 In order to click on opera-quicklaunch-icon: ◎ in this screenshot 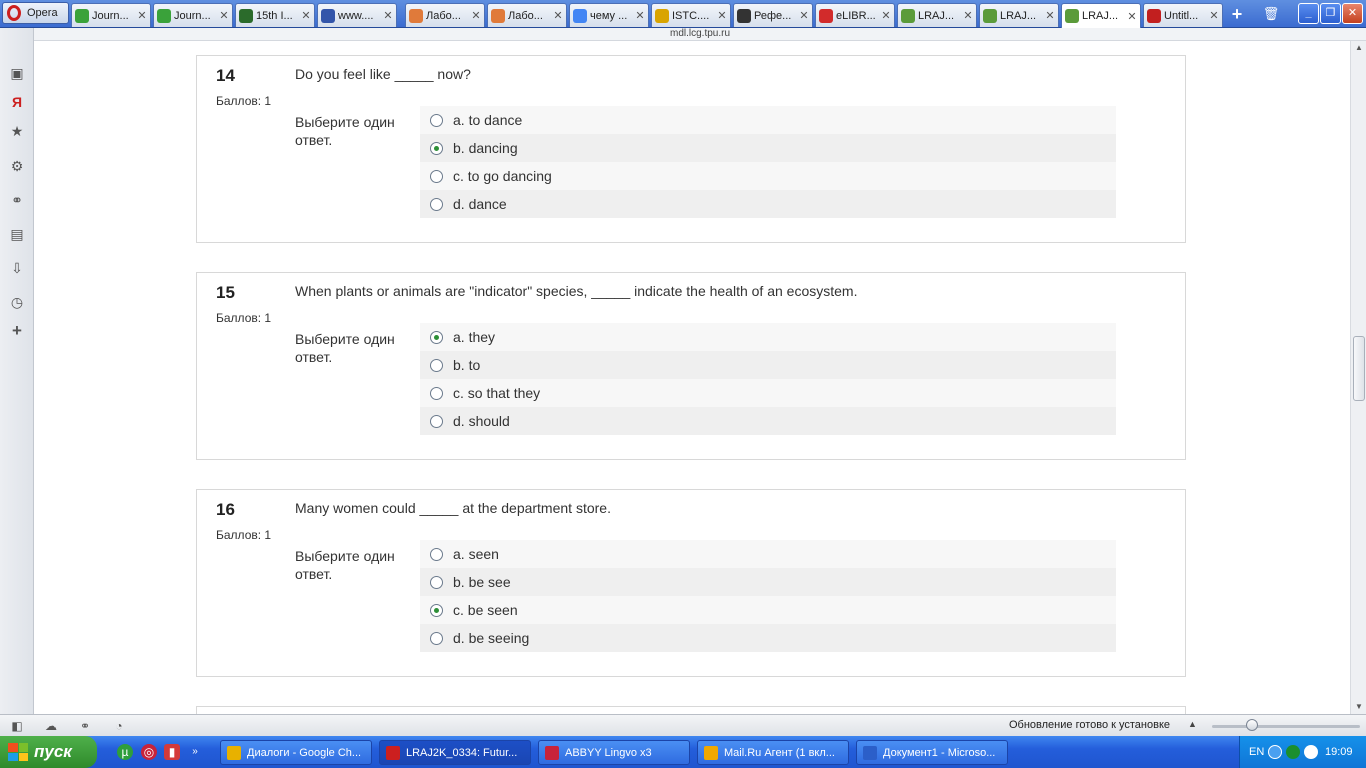, I will do `click(149, 752)`.